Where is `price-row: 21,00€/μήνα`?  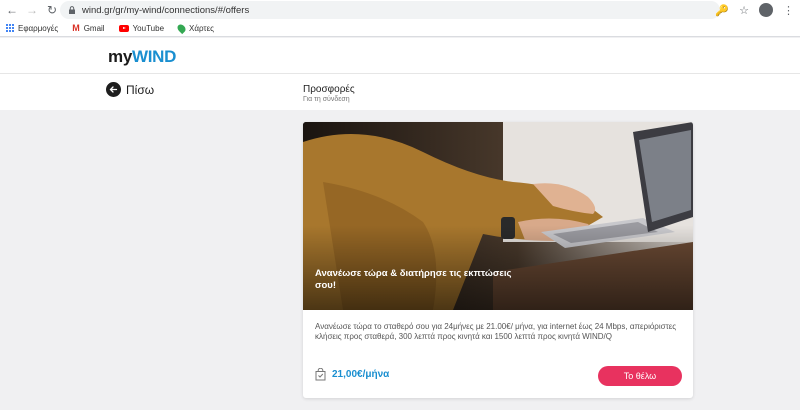
price-row: 21,00€/μήνα is located at coordinates (352, 374).